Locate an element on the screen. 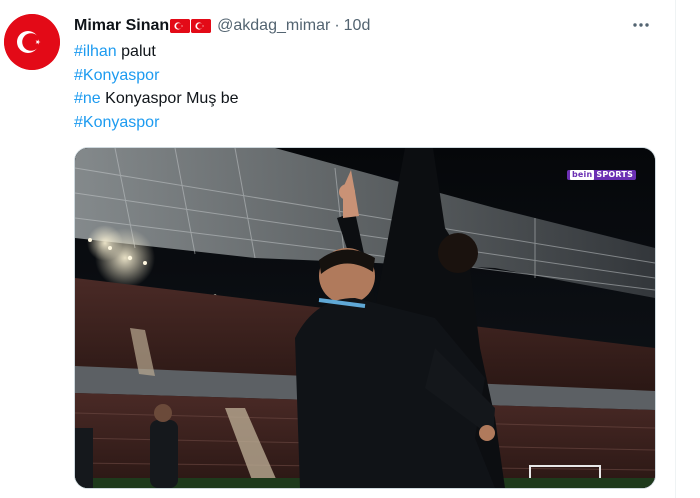 This screenshot has width=700, height=498. broadcaster-logo-left: bein is located at coordinates (582, 175).